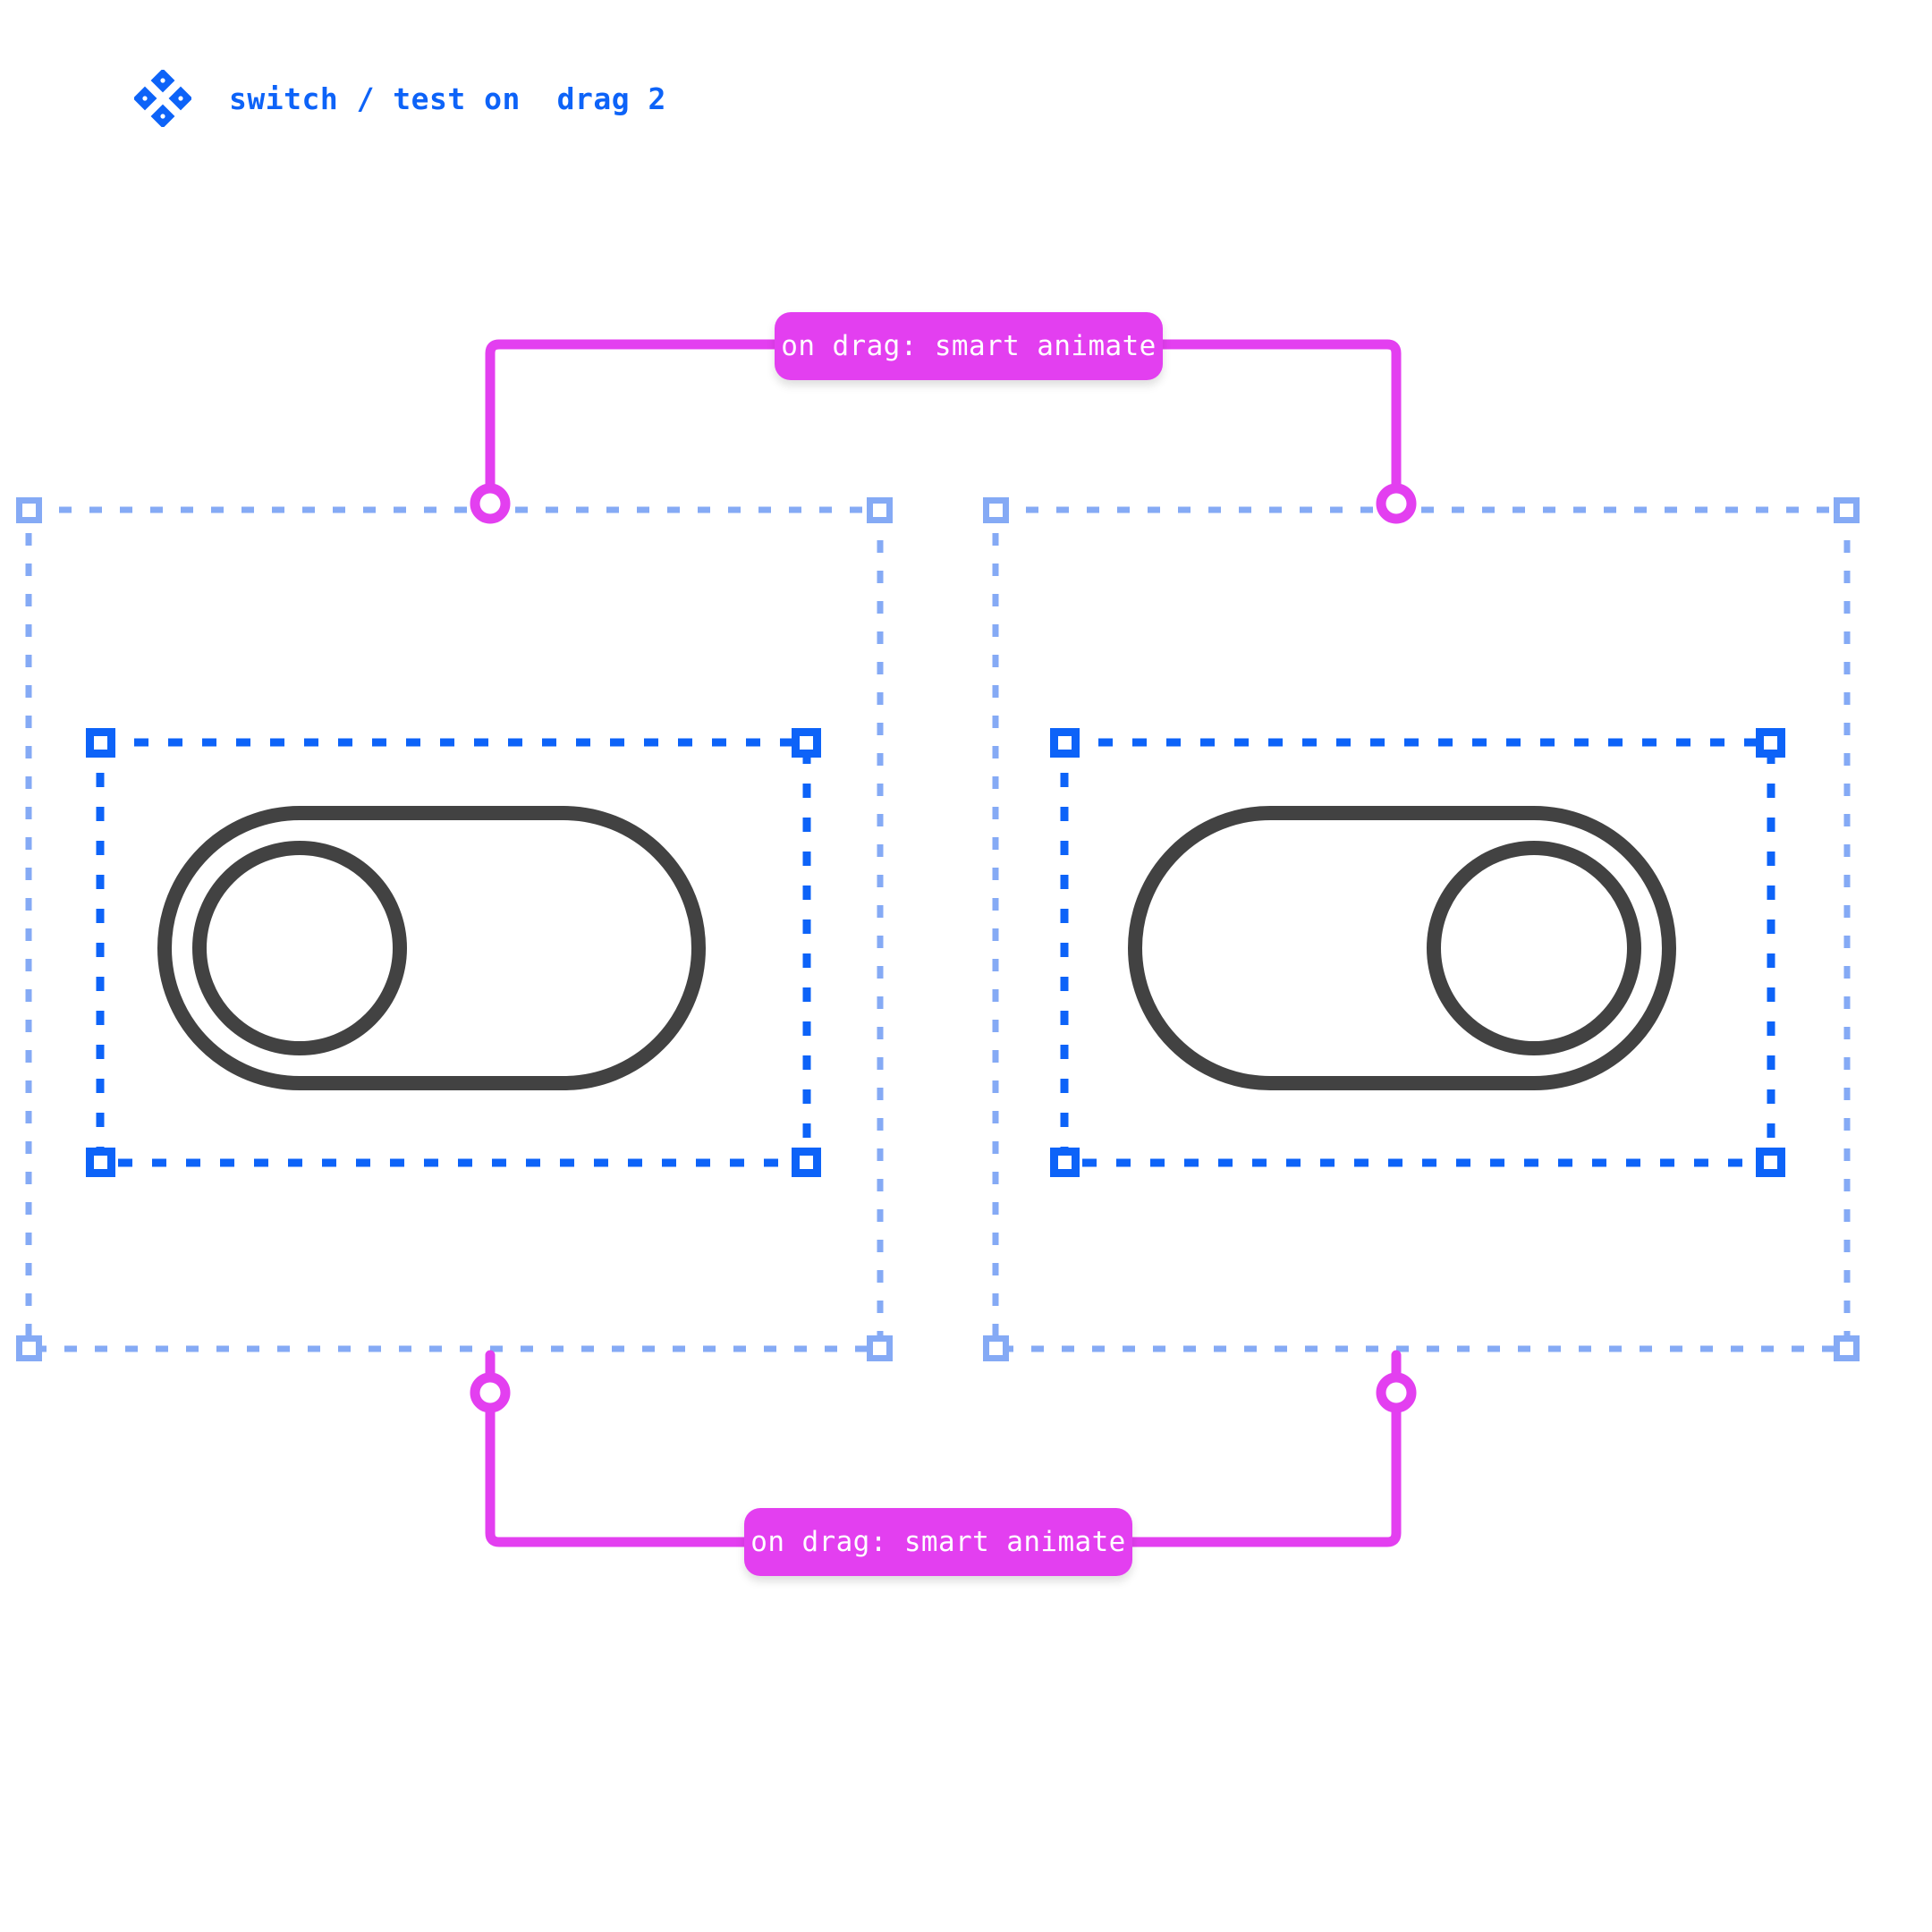 The height and width of the screenshot is (1932, 1932). I want to click on bottom-connector-endpoint-right, so click(1396, 1392).